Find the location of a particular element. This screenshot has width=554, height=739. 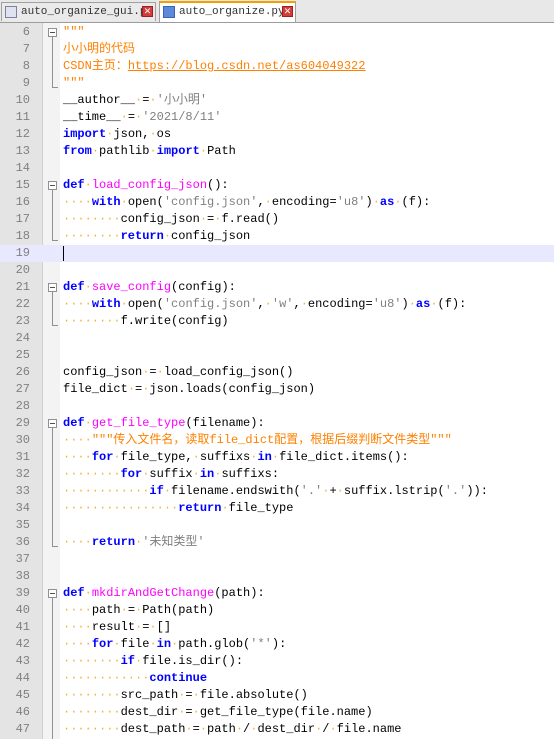

line-number: 9 is located at coordinates (26, 83).